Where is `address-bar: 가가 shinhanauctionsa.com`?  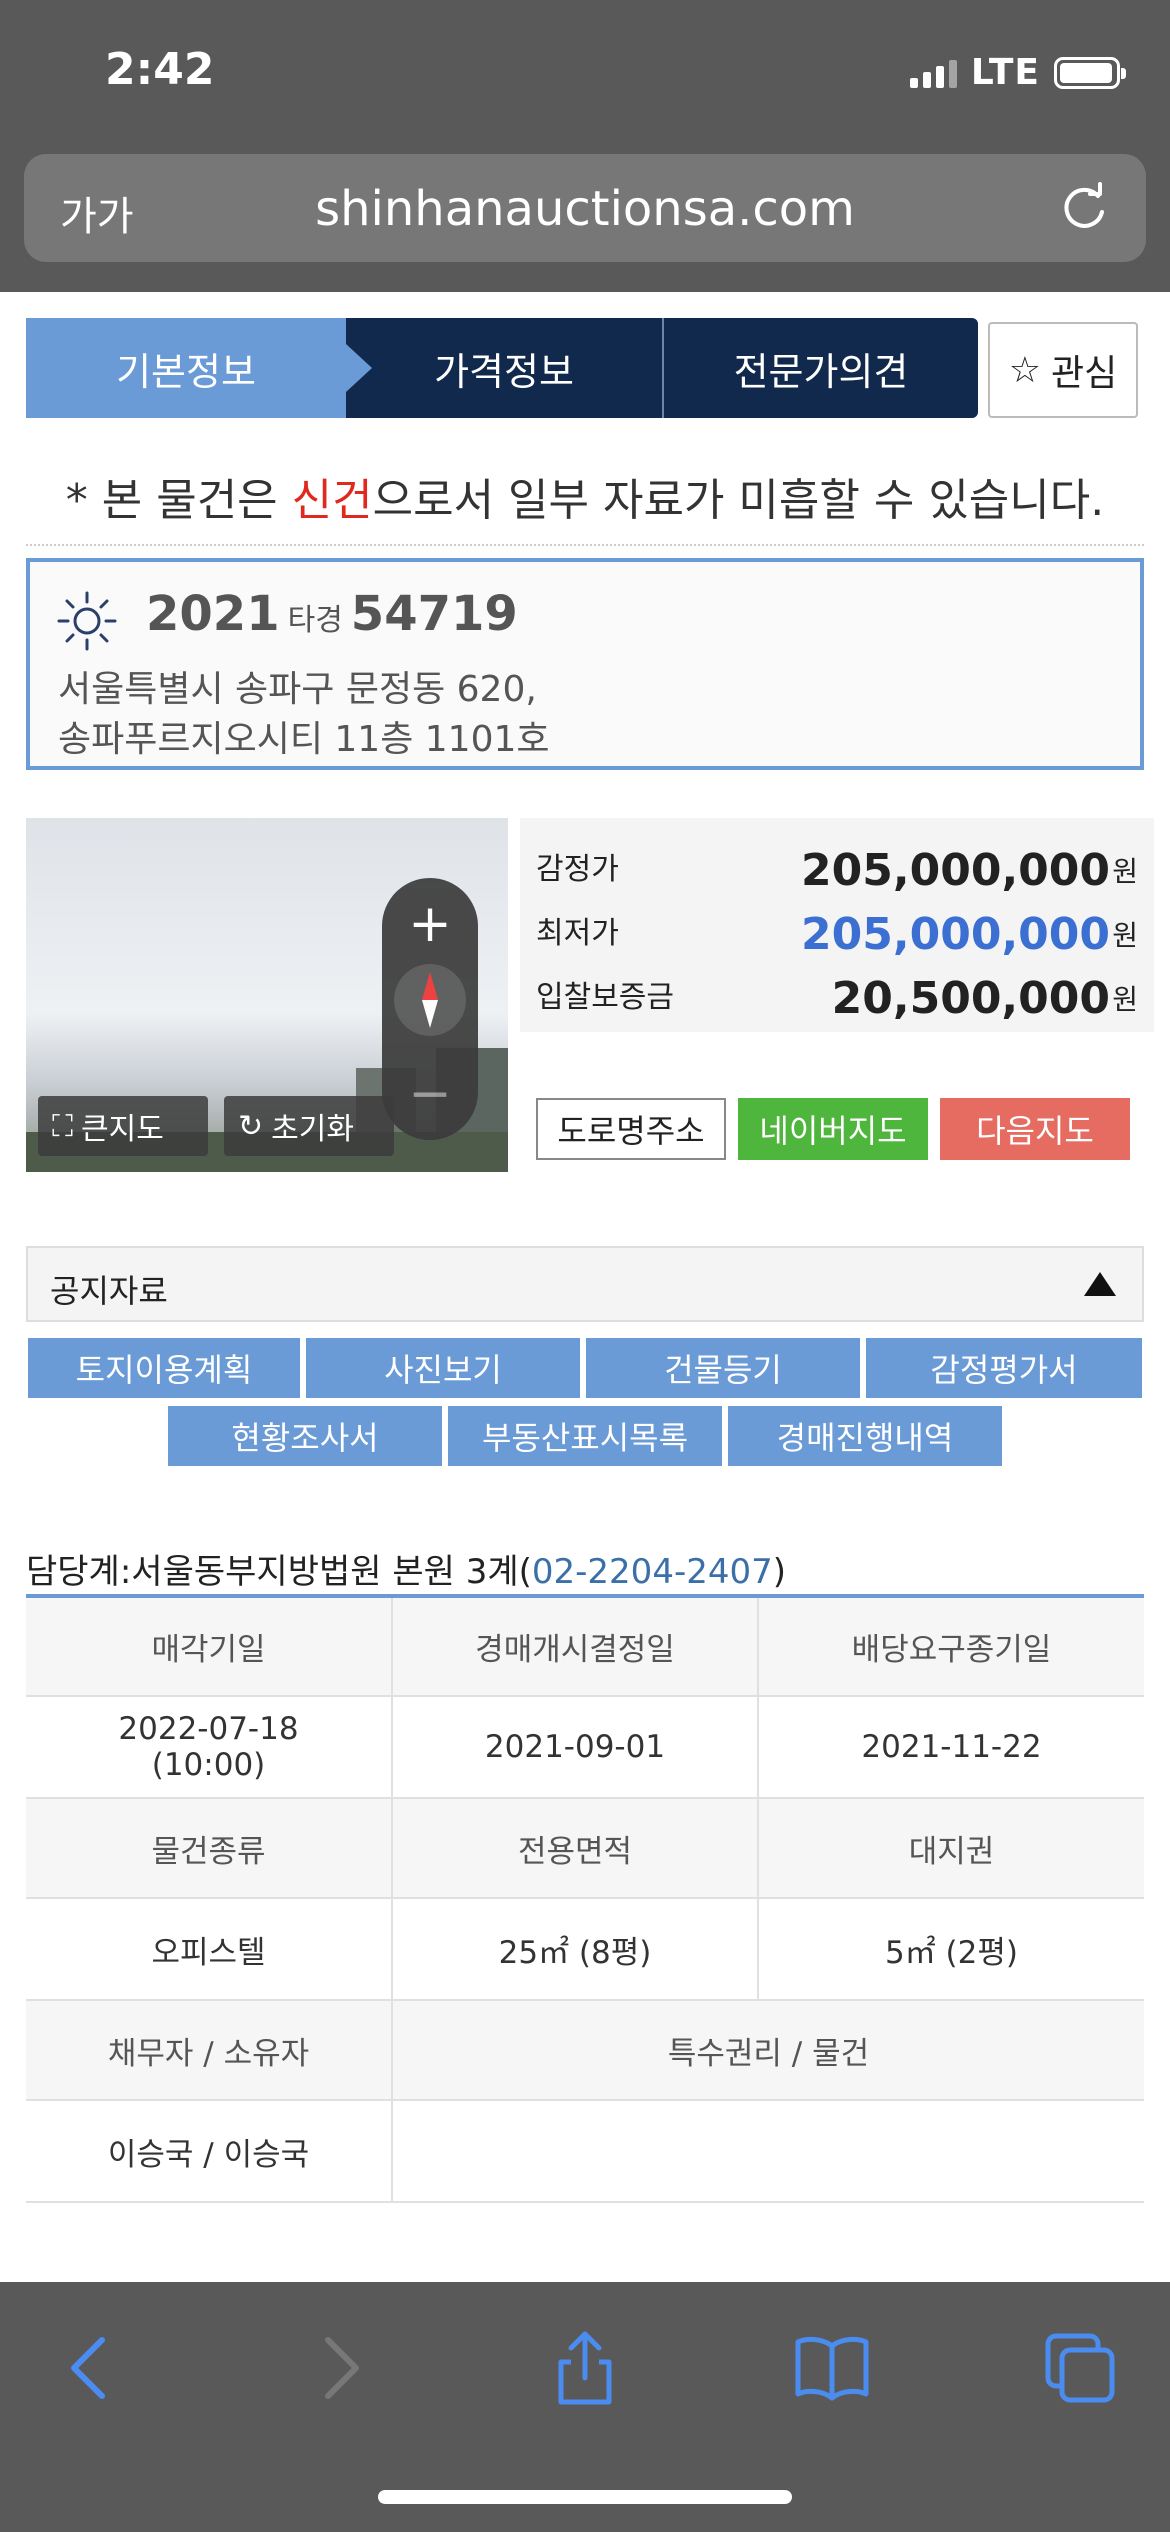
address-bar: 가가 shinhanauctionsa.com is located at coordinates (585, 208).